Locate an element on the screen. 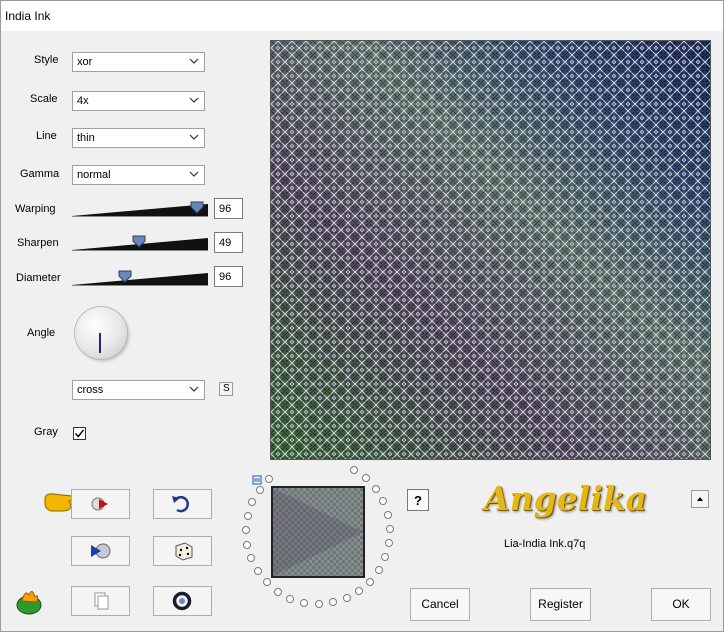 The height and width of the screenshot is (632, 724). angle-dial is located at coordinates (101, 333).